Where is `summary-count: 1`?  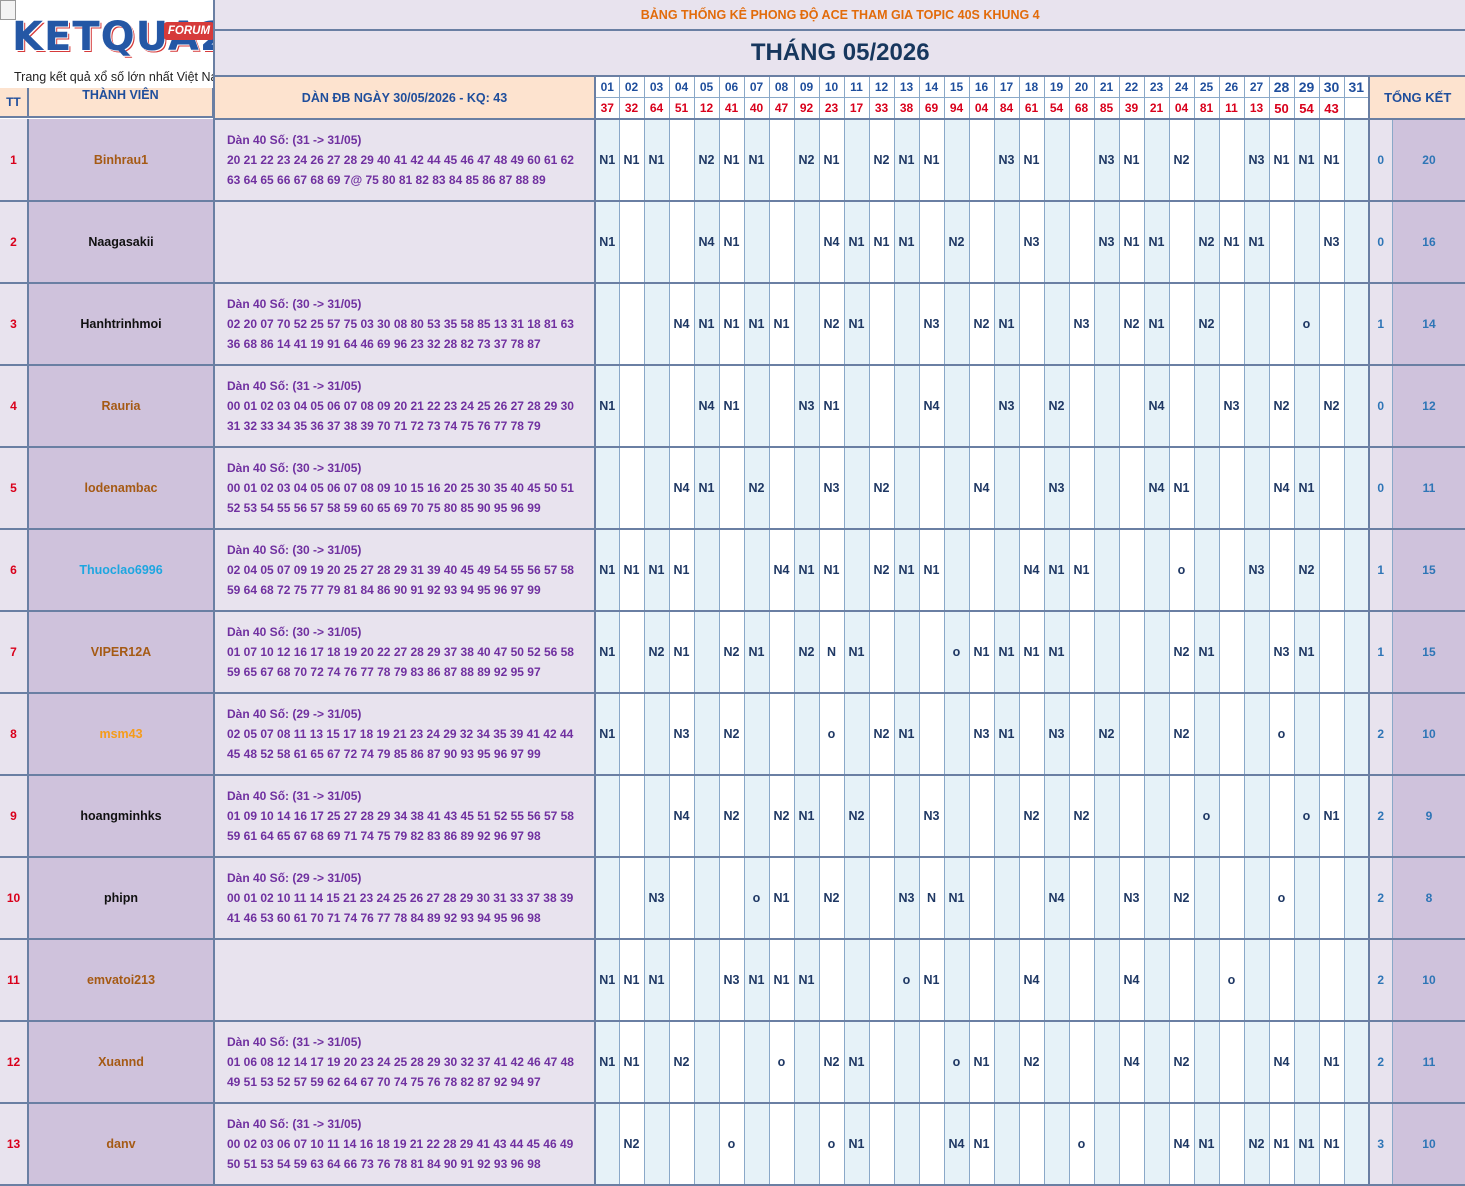 summary-count: 1 is located at coordinates (1380, 570).